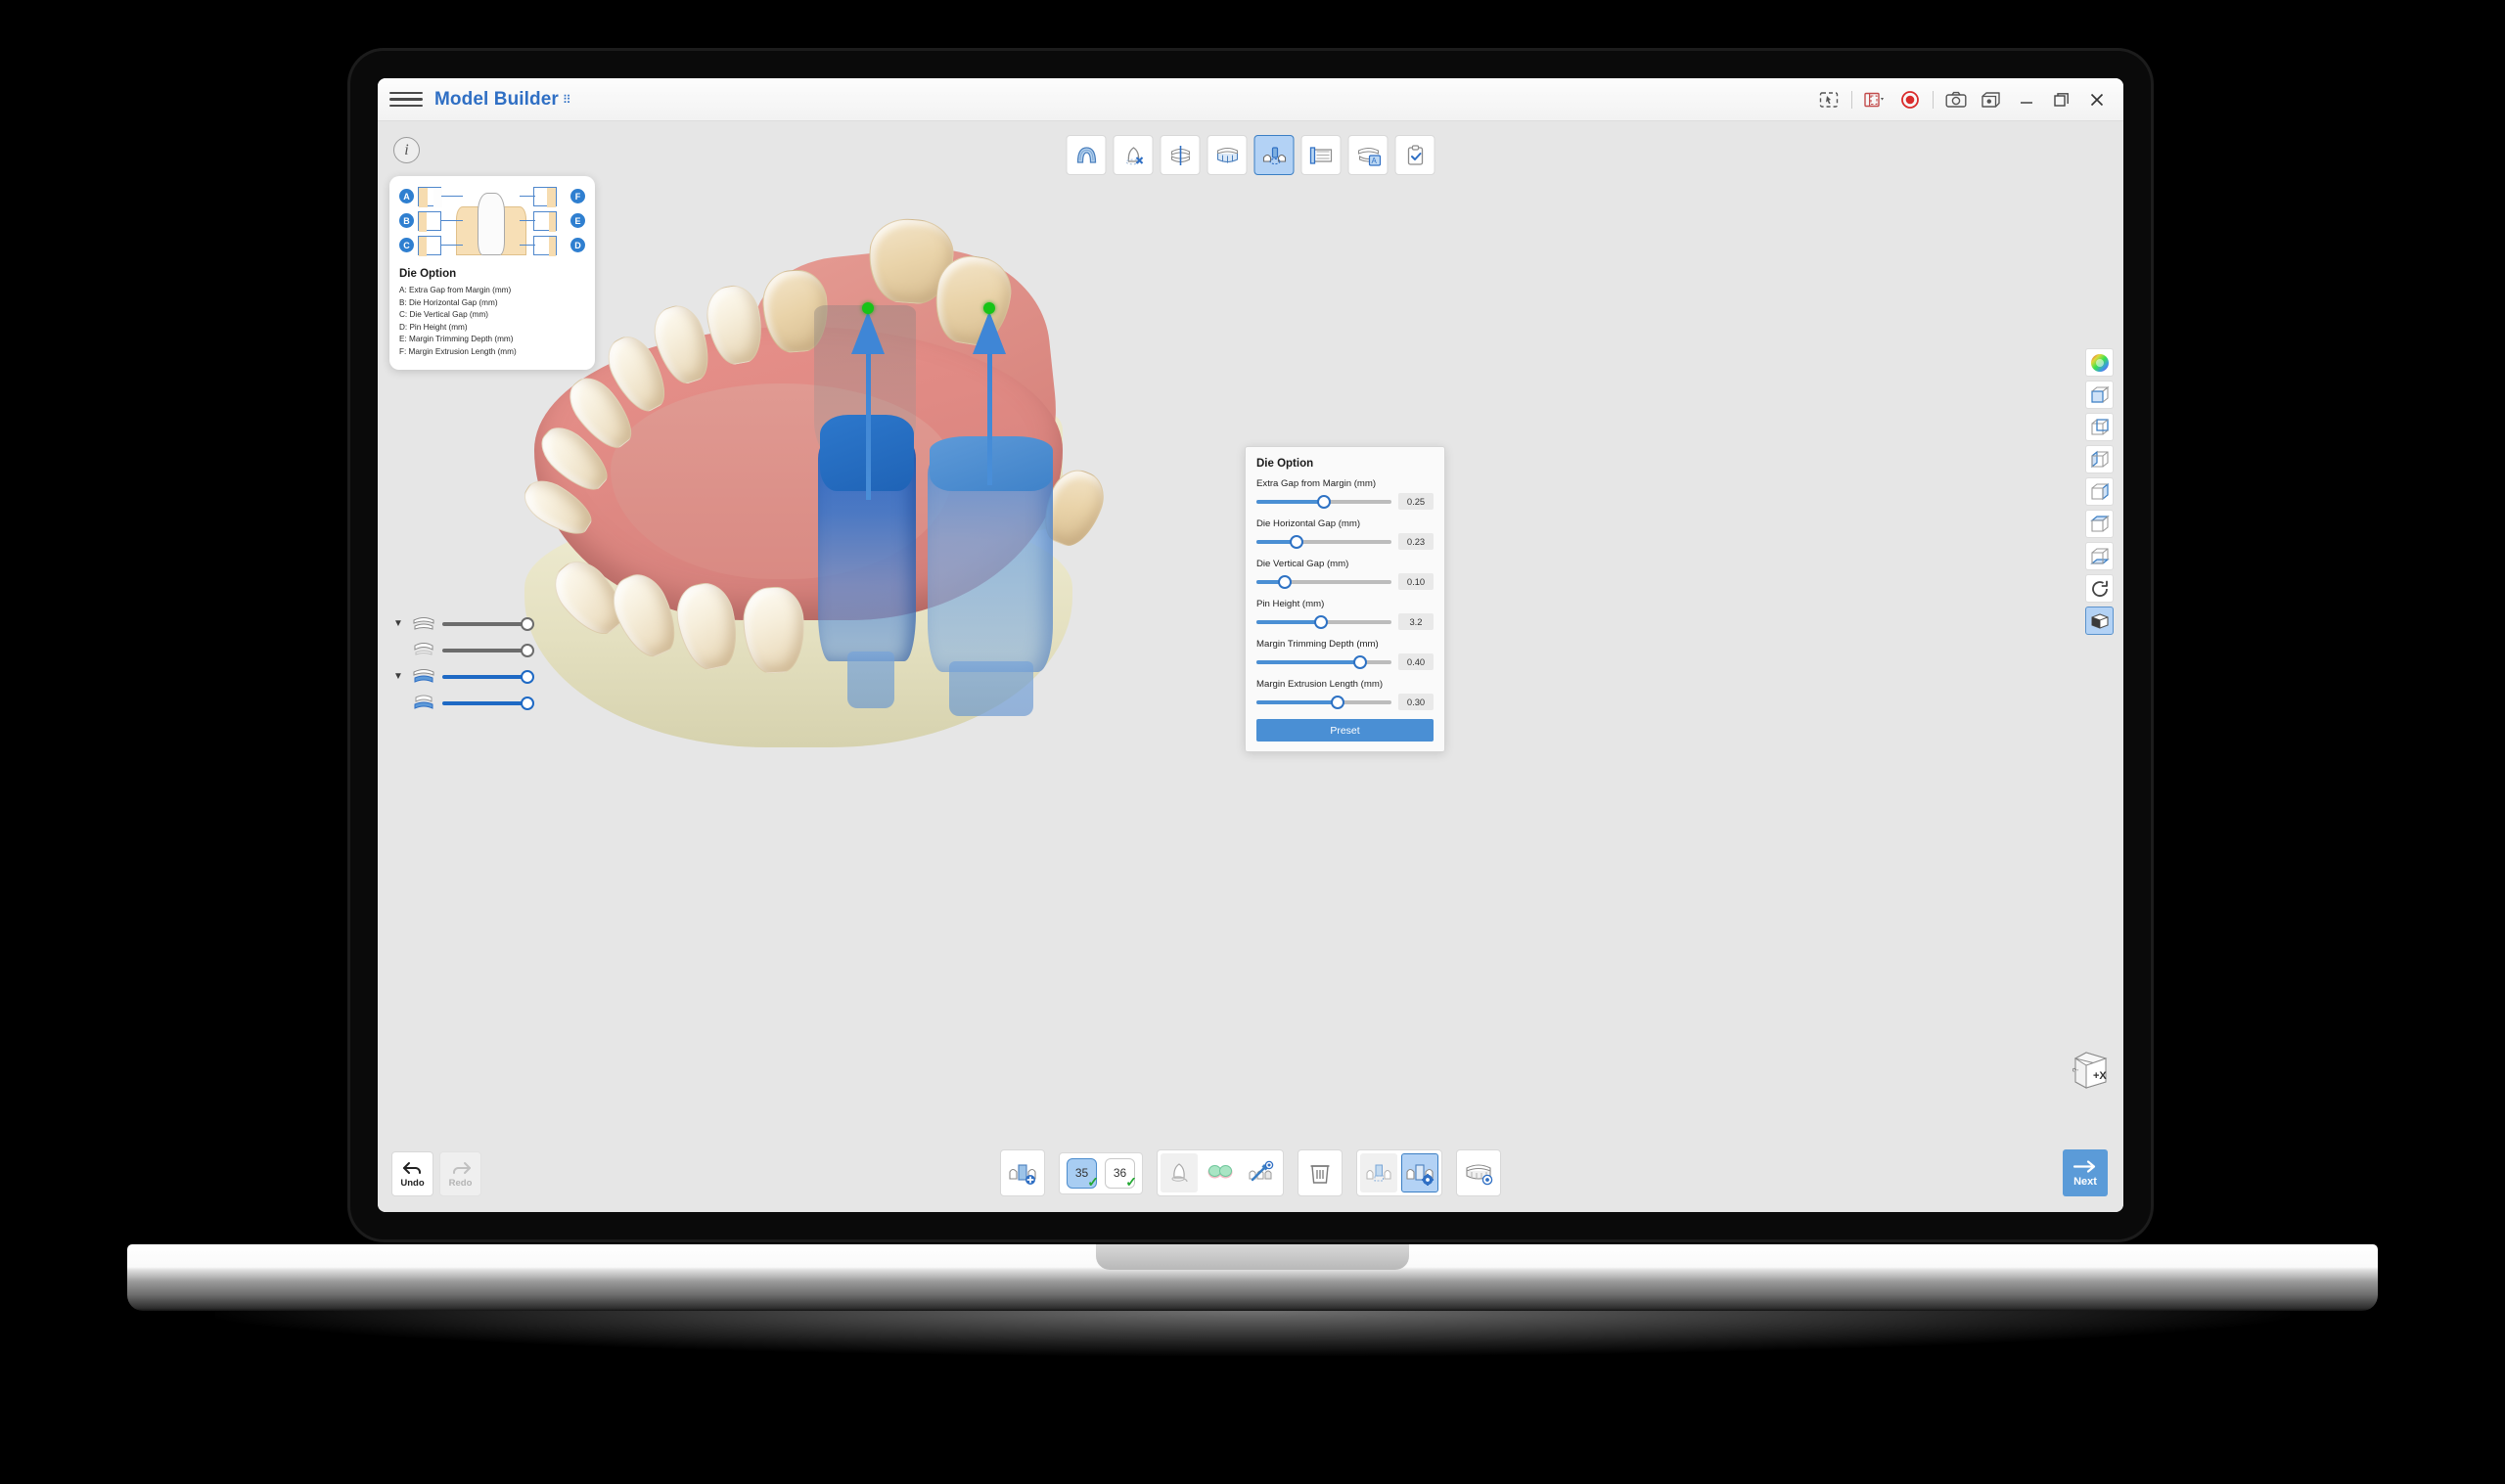 The width and height of the screenshot is (2505, 1484). What do you see at coordinates (1250, 99) in the screenshot?
I see `title-bar: Model Builder ⠿` at bounding box center [1250, 99].